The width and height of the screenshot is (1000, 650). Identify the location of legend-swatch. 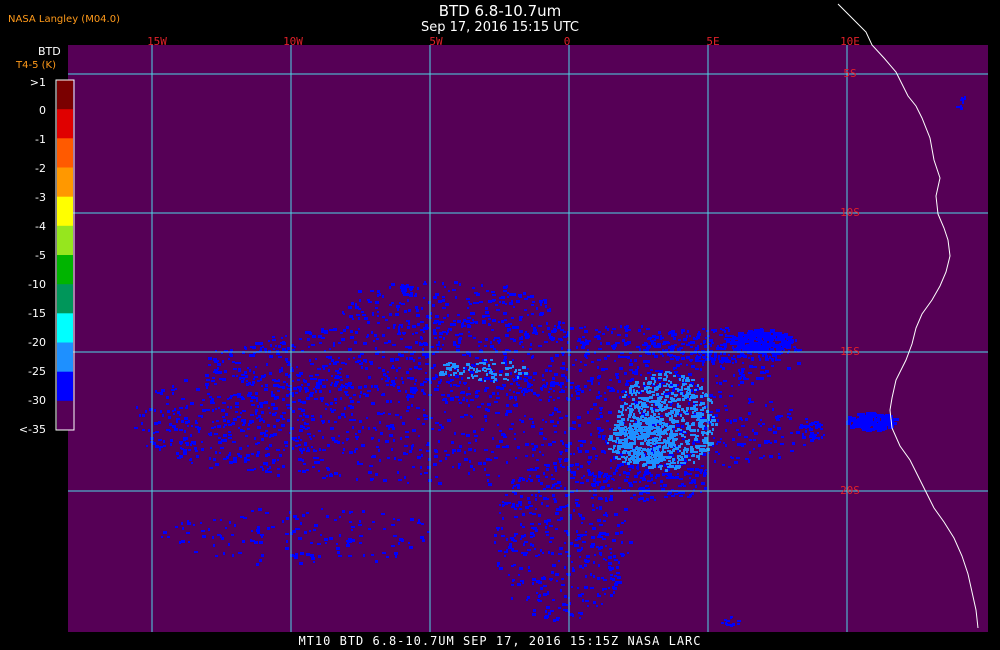
(65, 357).